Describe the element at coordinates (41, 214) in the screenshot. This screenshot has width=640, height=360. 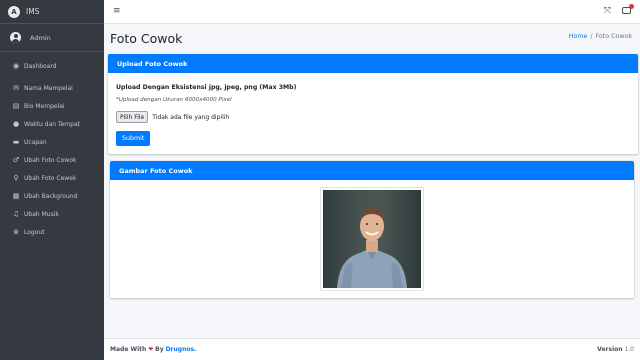
I see `sidebar-item-label: Ubah Musik` at that location.